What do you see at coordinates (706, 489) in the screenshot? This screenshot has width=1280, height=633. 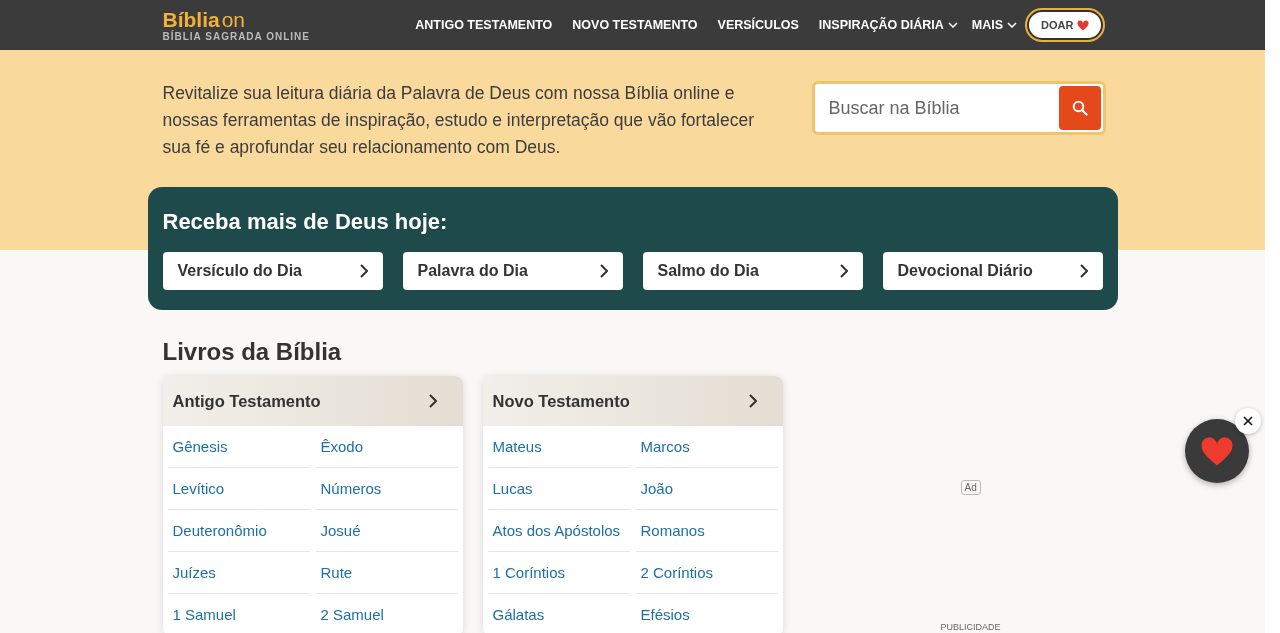 I see `book-link: João` at bounding box center [706, 489].